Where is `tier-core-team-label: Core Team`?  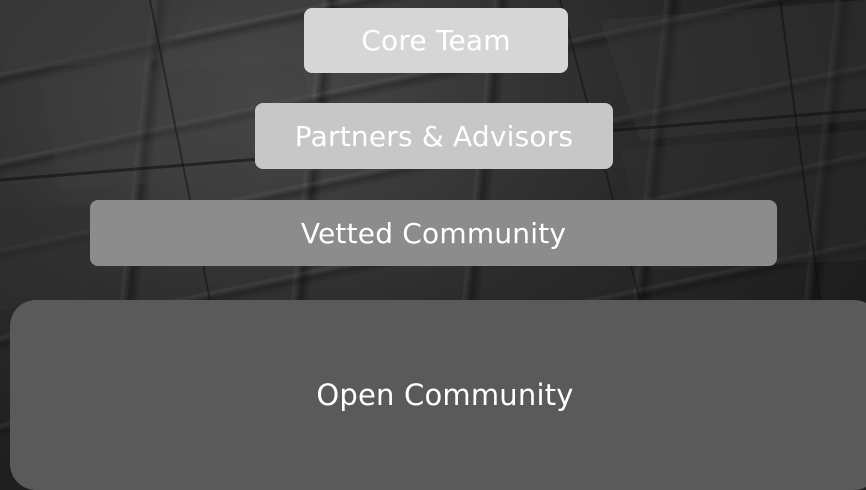 tier-core-team-label: Core Team is located at coordinates (436, 40).